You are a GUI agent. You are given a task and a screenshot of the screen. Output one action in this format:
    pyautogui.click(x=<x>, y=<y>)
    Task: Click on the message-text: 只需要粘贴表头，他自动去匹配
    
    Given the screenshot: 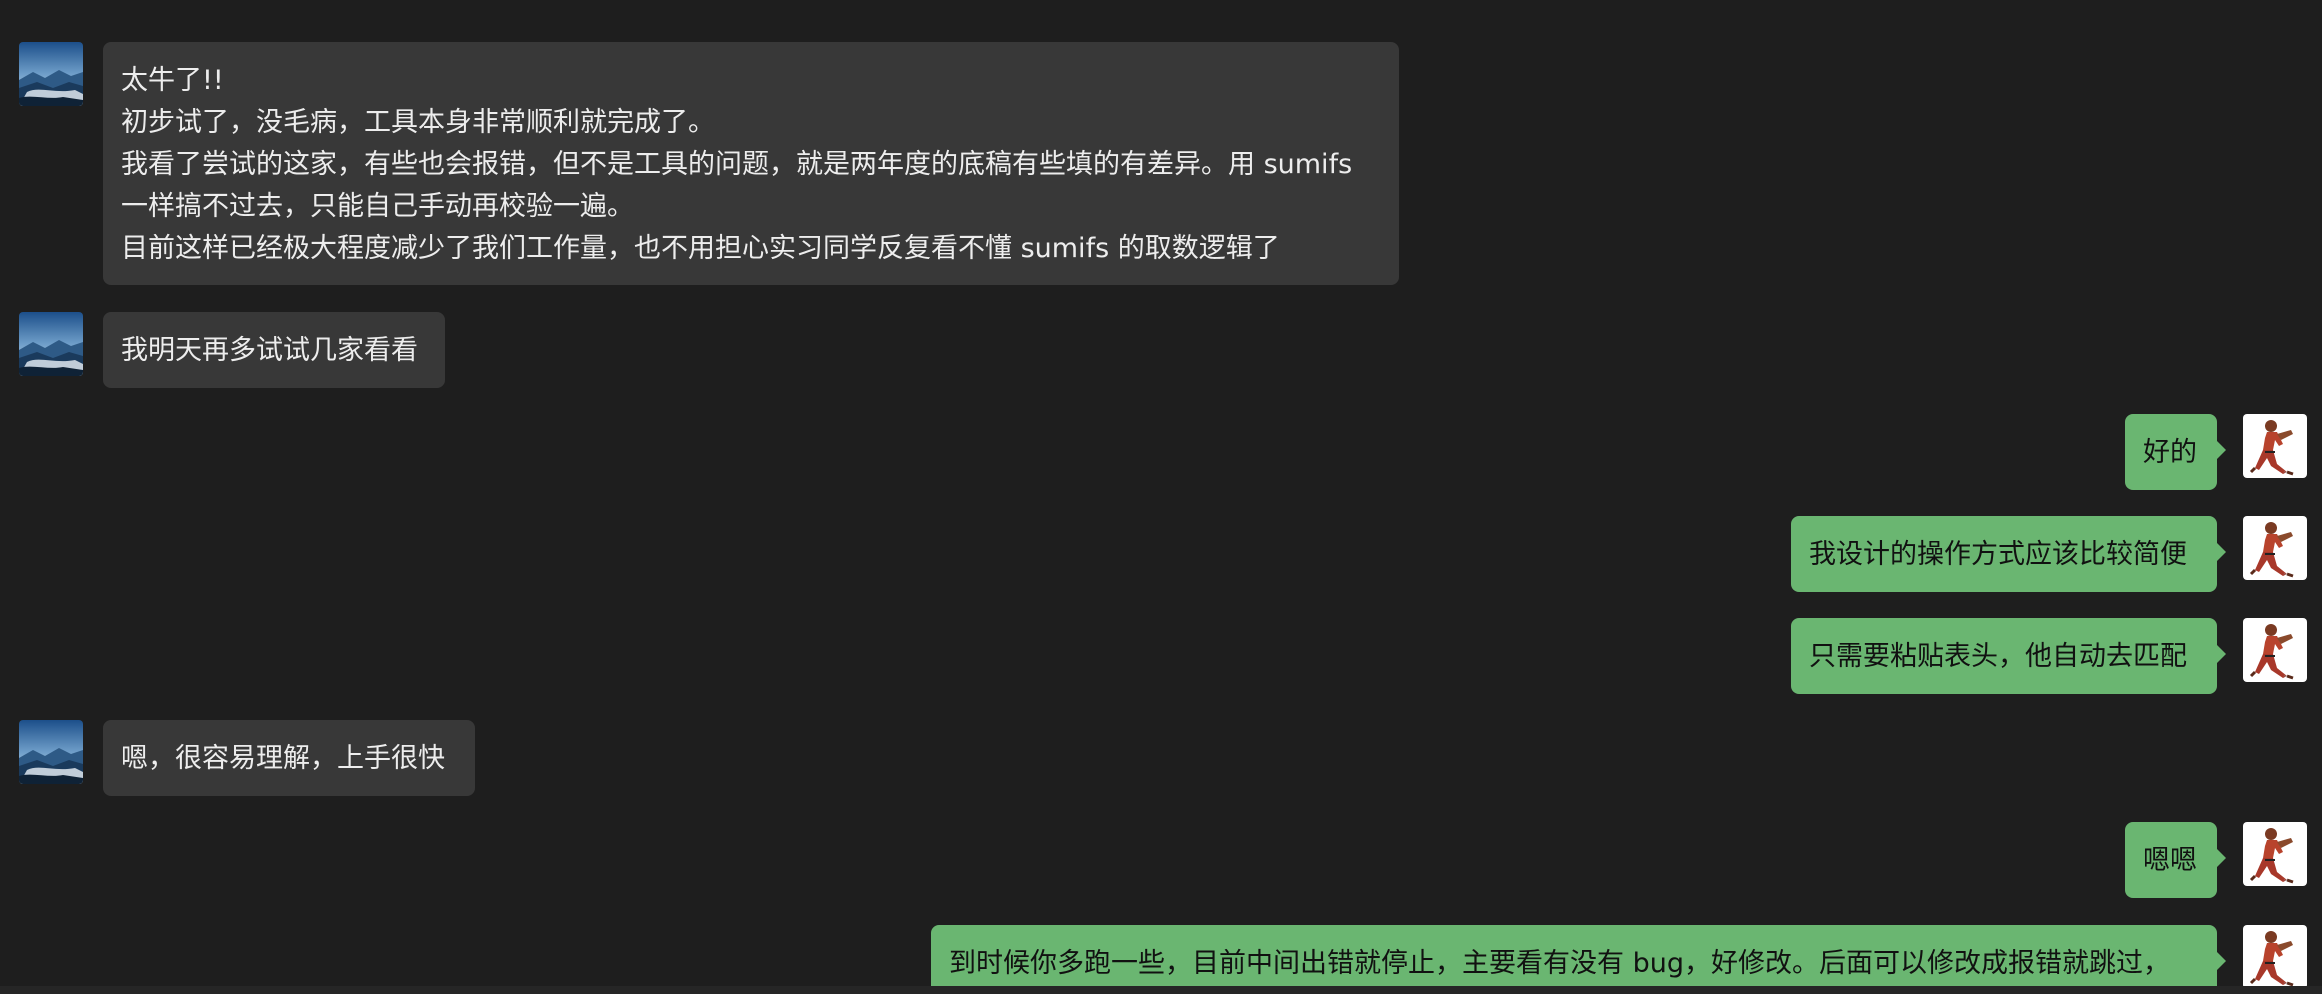 What is the action you would take?
    pyautogui.click(x=1998, y=656)
    